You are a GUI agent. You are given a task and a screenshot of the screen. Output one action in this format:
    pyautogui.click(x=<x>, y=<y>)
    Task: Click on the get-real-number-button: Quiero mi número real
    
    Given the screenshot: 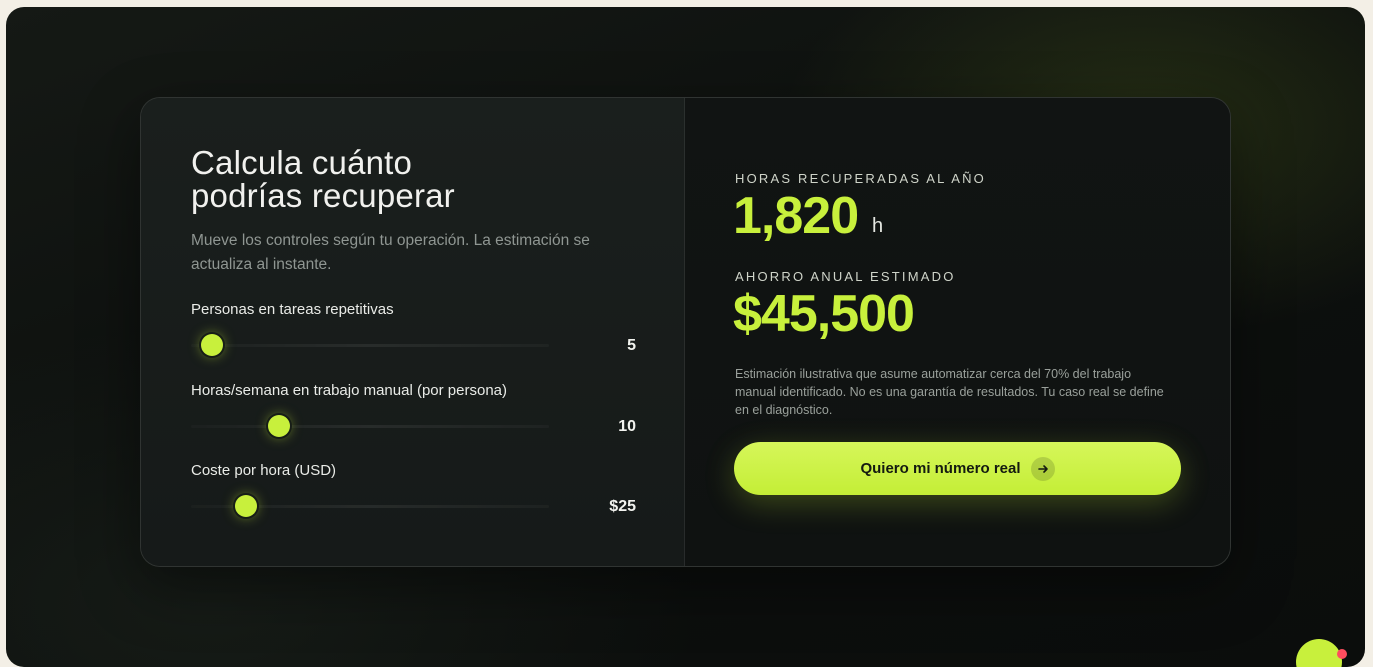 What is the action you would take?
    pyautogui.click(x=957, y=468)
    